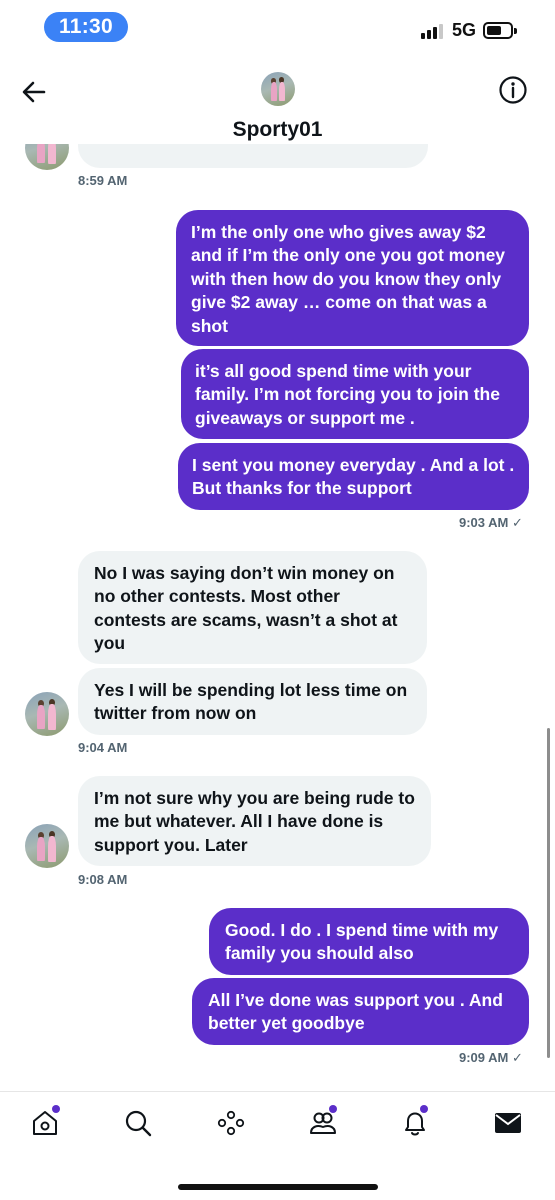  I want to click on message-timestamp: 9:09 AM ✓, so click(491, 1057).